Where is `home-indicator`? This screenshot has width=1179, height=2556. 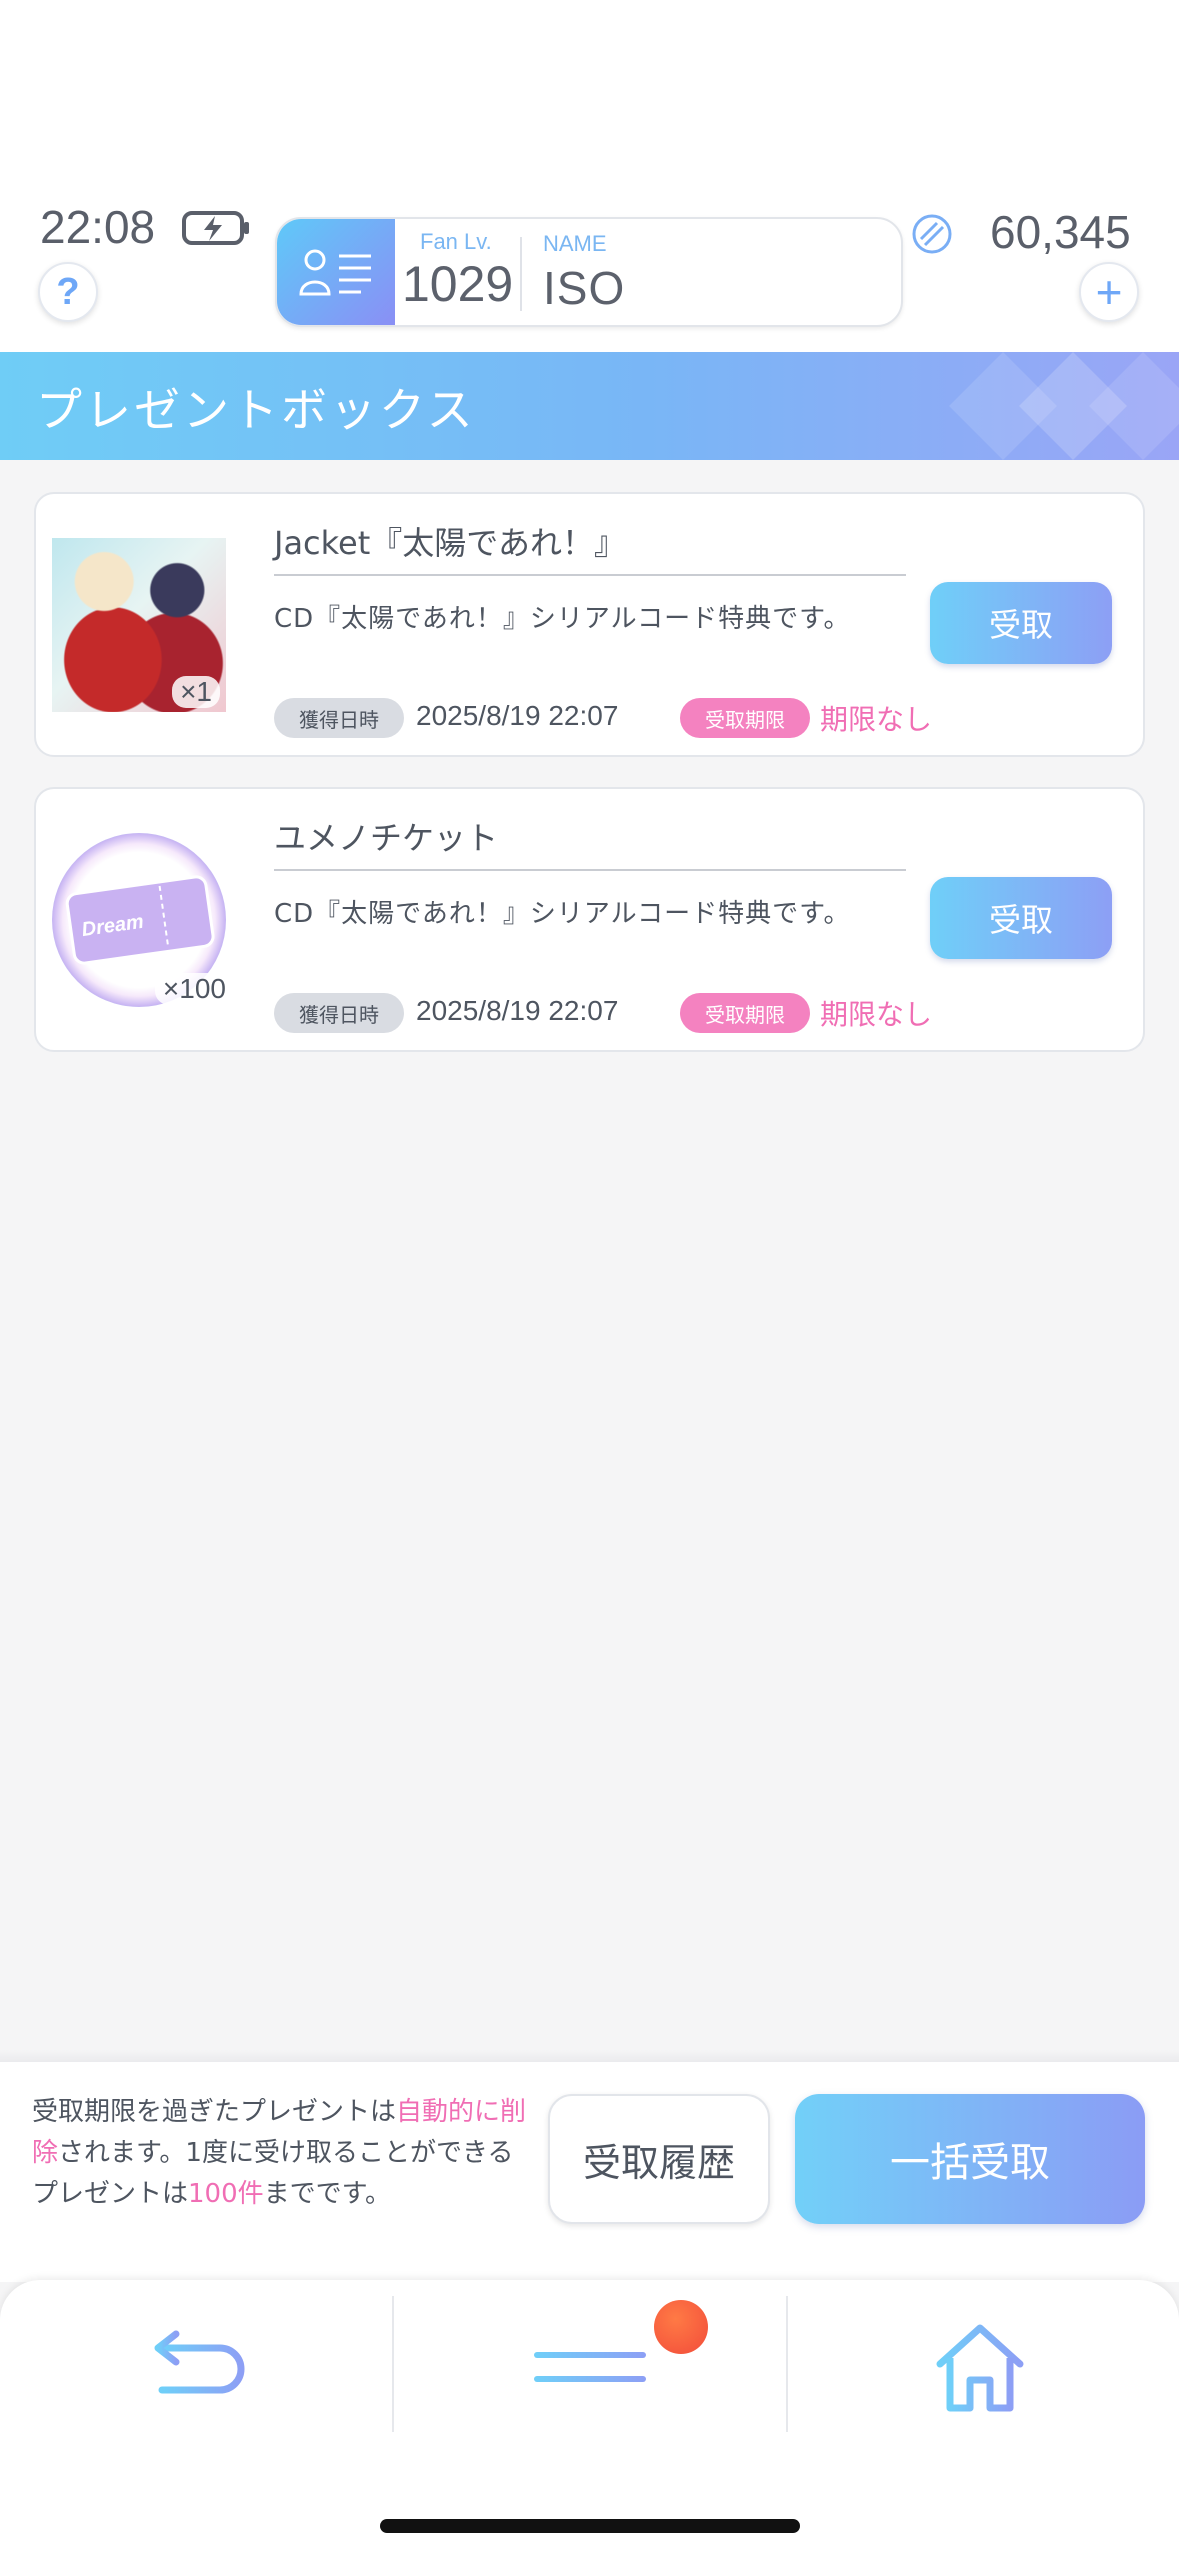 home-indicator is located at coordinates (590, 2526).